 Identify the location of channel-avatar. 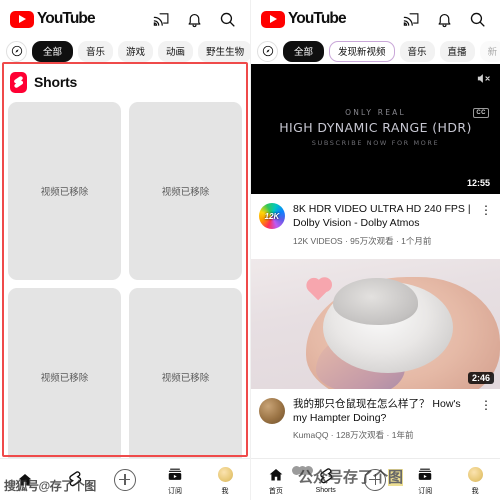
(272, 410).